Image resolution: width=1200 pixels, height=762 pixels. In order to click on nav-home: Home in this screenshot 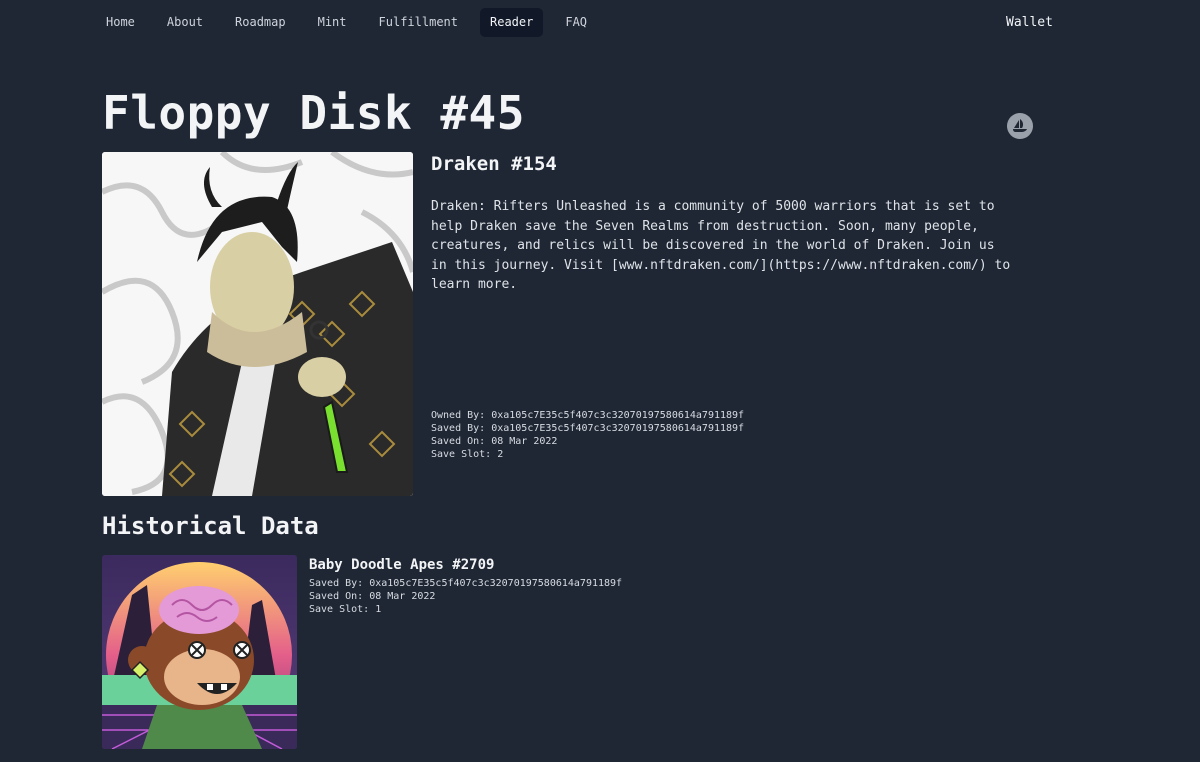, I will do `click(120, 22)`.